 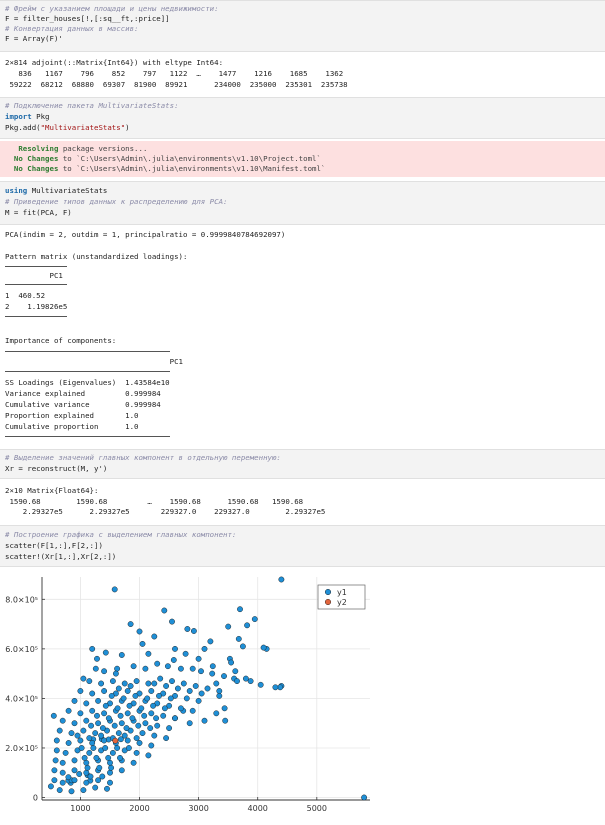 I want to click on code-line: scatter(F[1,:],F[2,:]), so click(x=54, y=545).